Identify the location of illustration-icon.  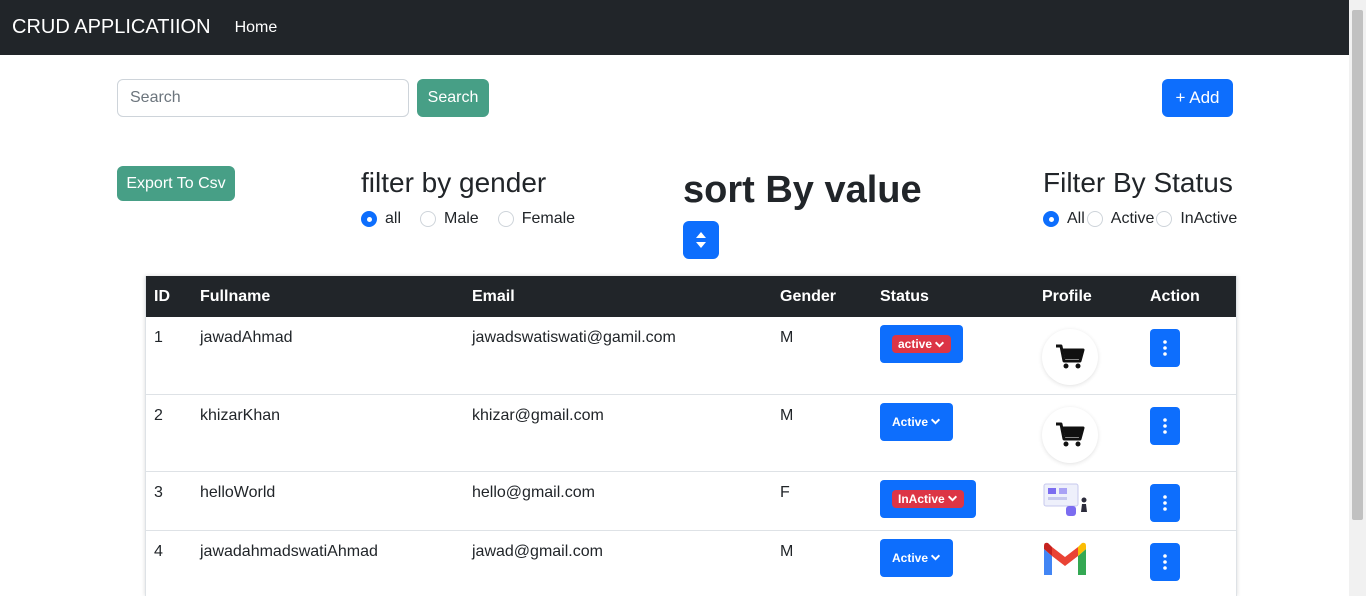
(1065, 499).